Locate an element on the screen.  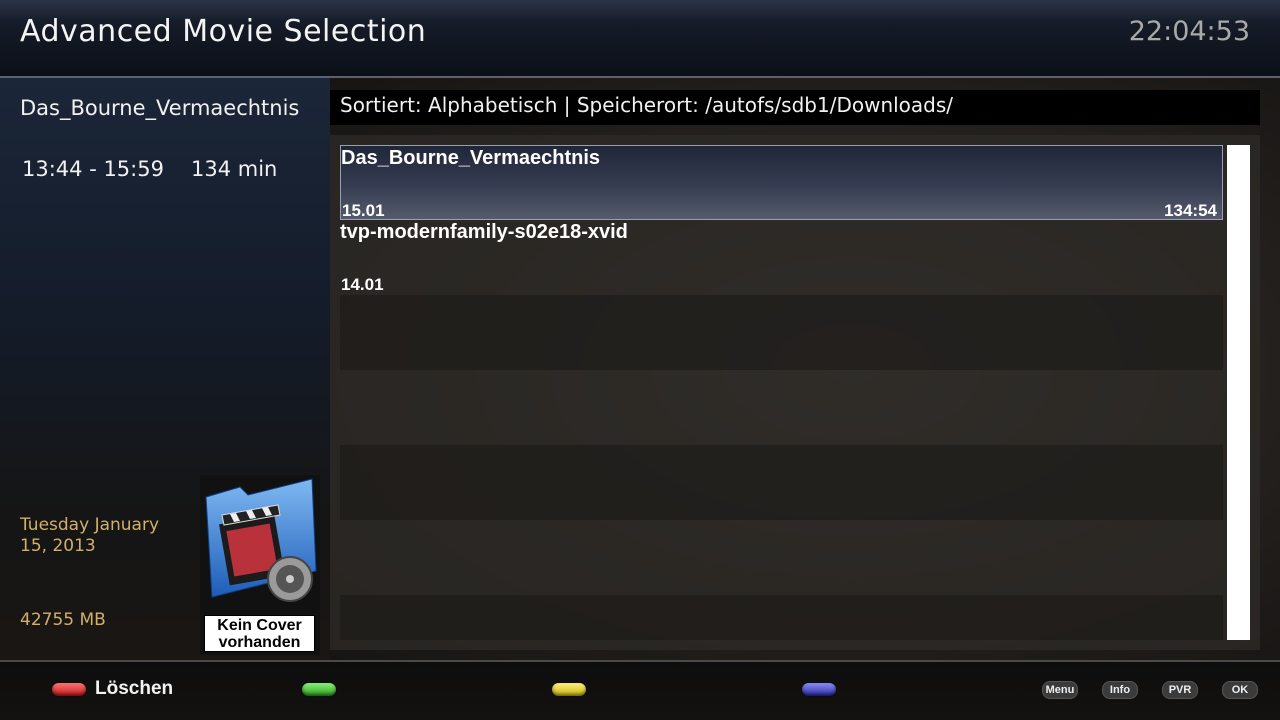
menu-key: Menu is located at coordinates (1060, 690).